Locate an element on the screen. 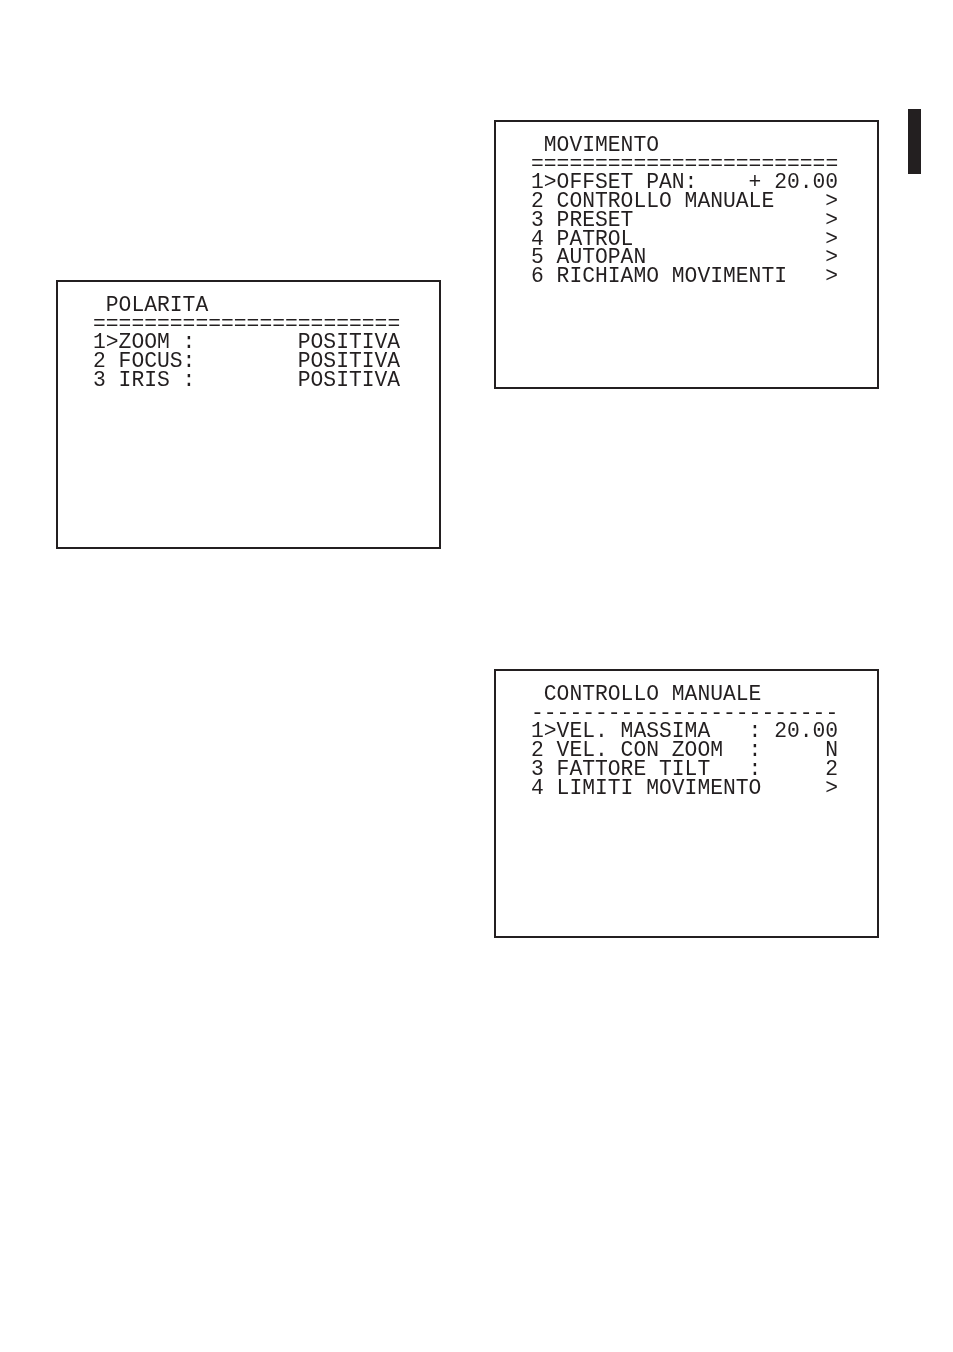  menu-title: MOVIMENTO is located at coordinates (600, 145).